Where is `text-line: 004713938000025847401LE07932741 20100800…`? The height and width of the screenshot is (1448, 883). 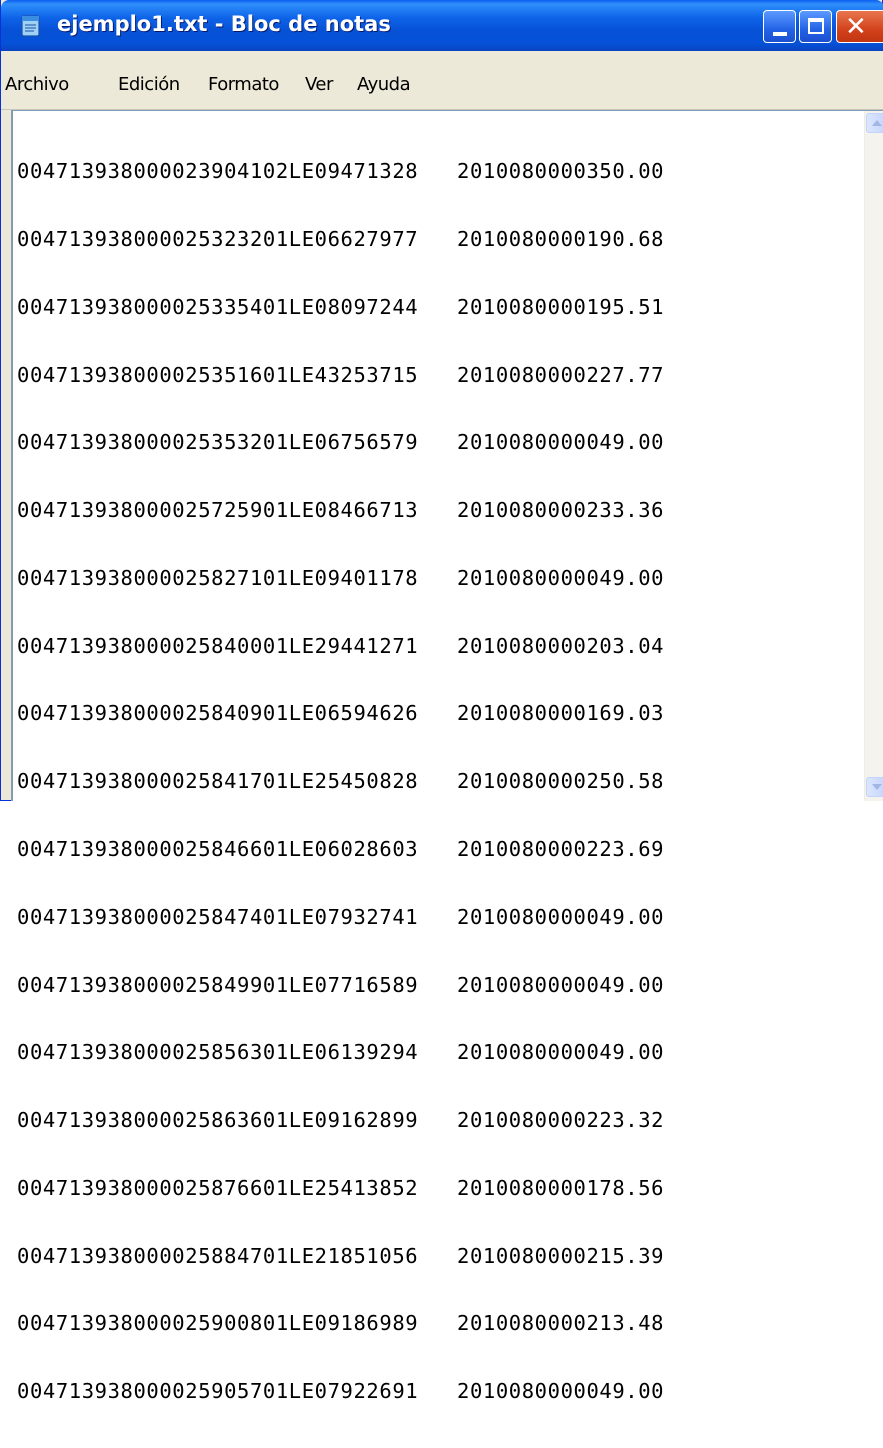
text-line: 004713938000025847401LE07932741 20100800… is located at coordinates (341, 916).